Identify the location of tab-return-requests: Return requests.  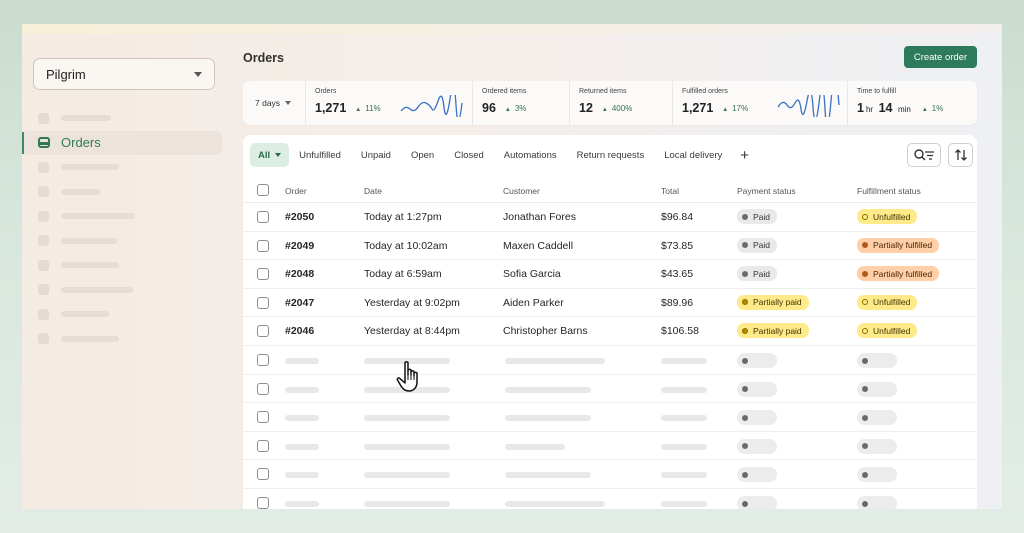
(611, 155).